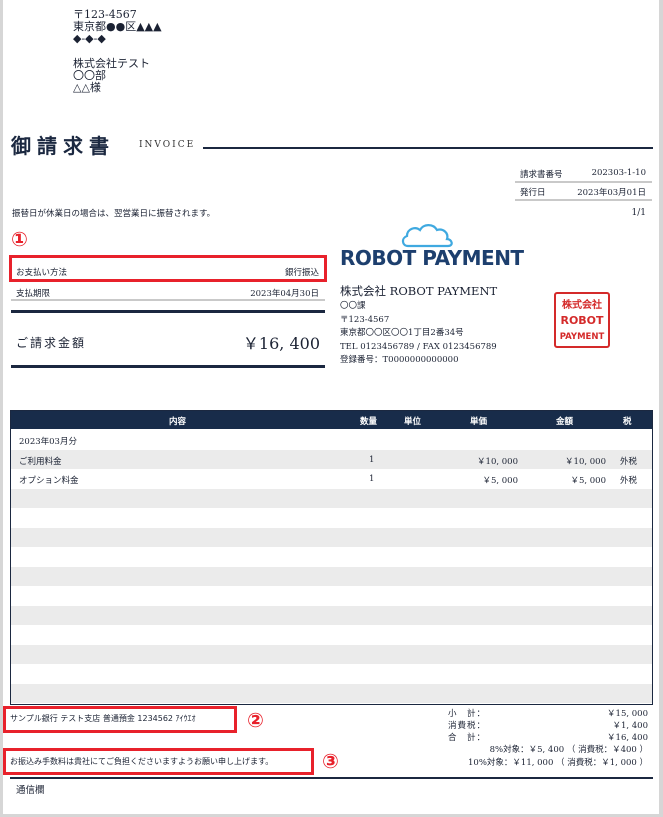 The width and height of the screenshot is (663, 817). I want to click on grand-total-label: 合 計：, so click(467, 738).